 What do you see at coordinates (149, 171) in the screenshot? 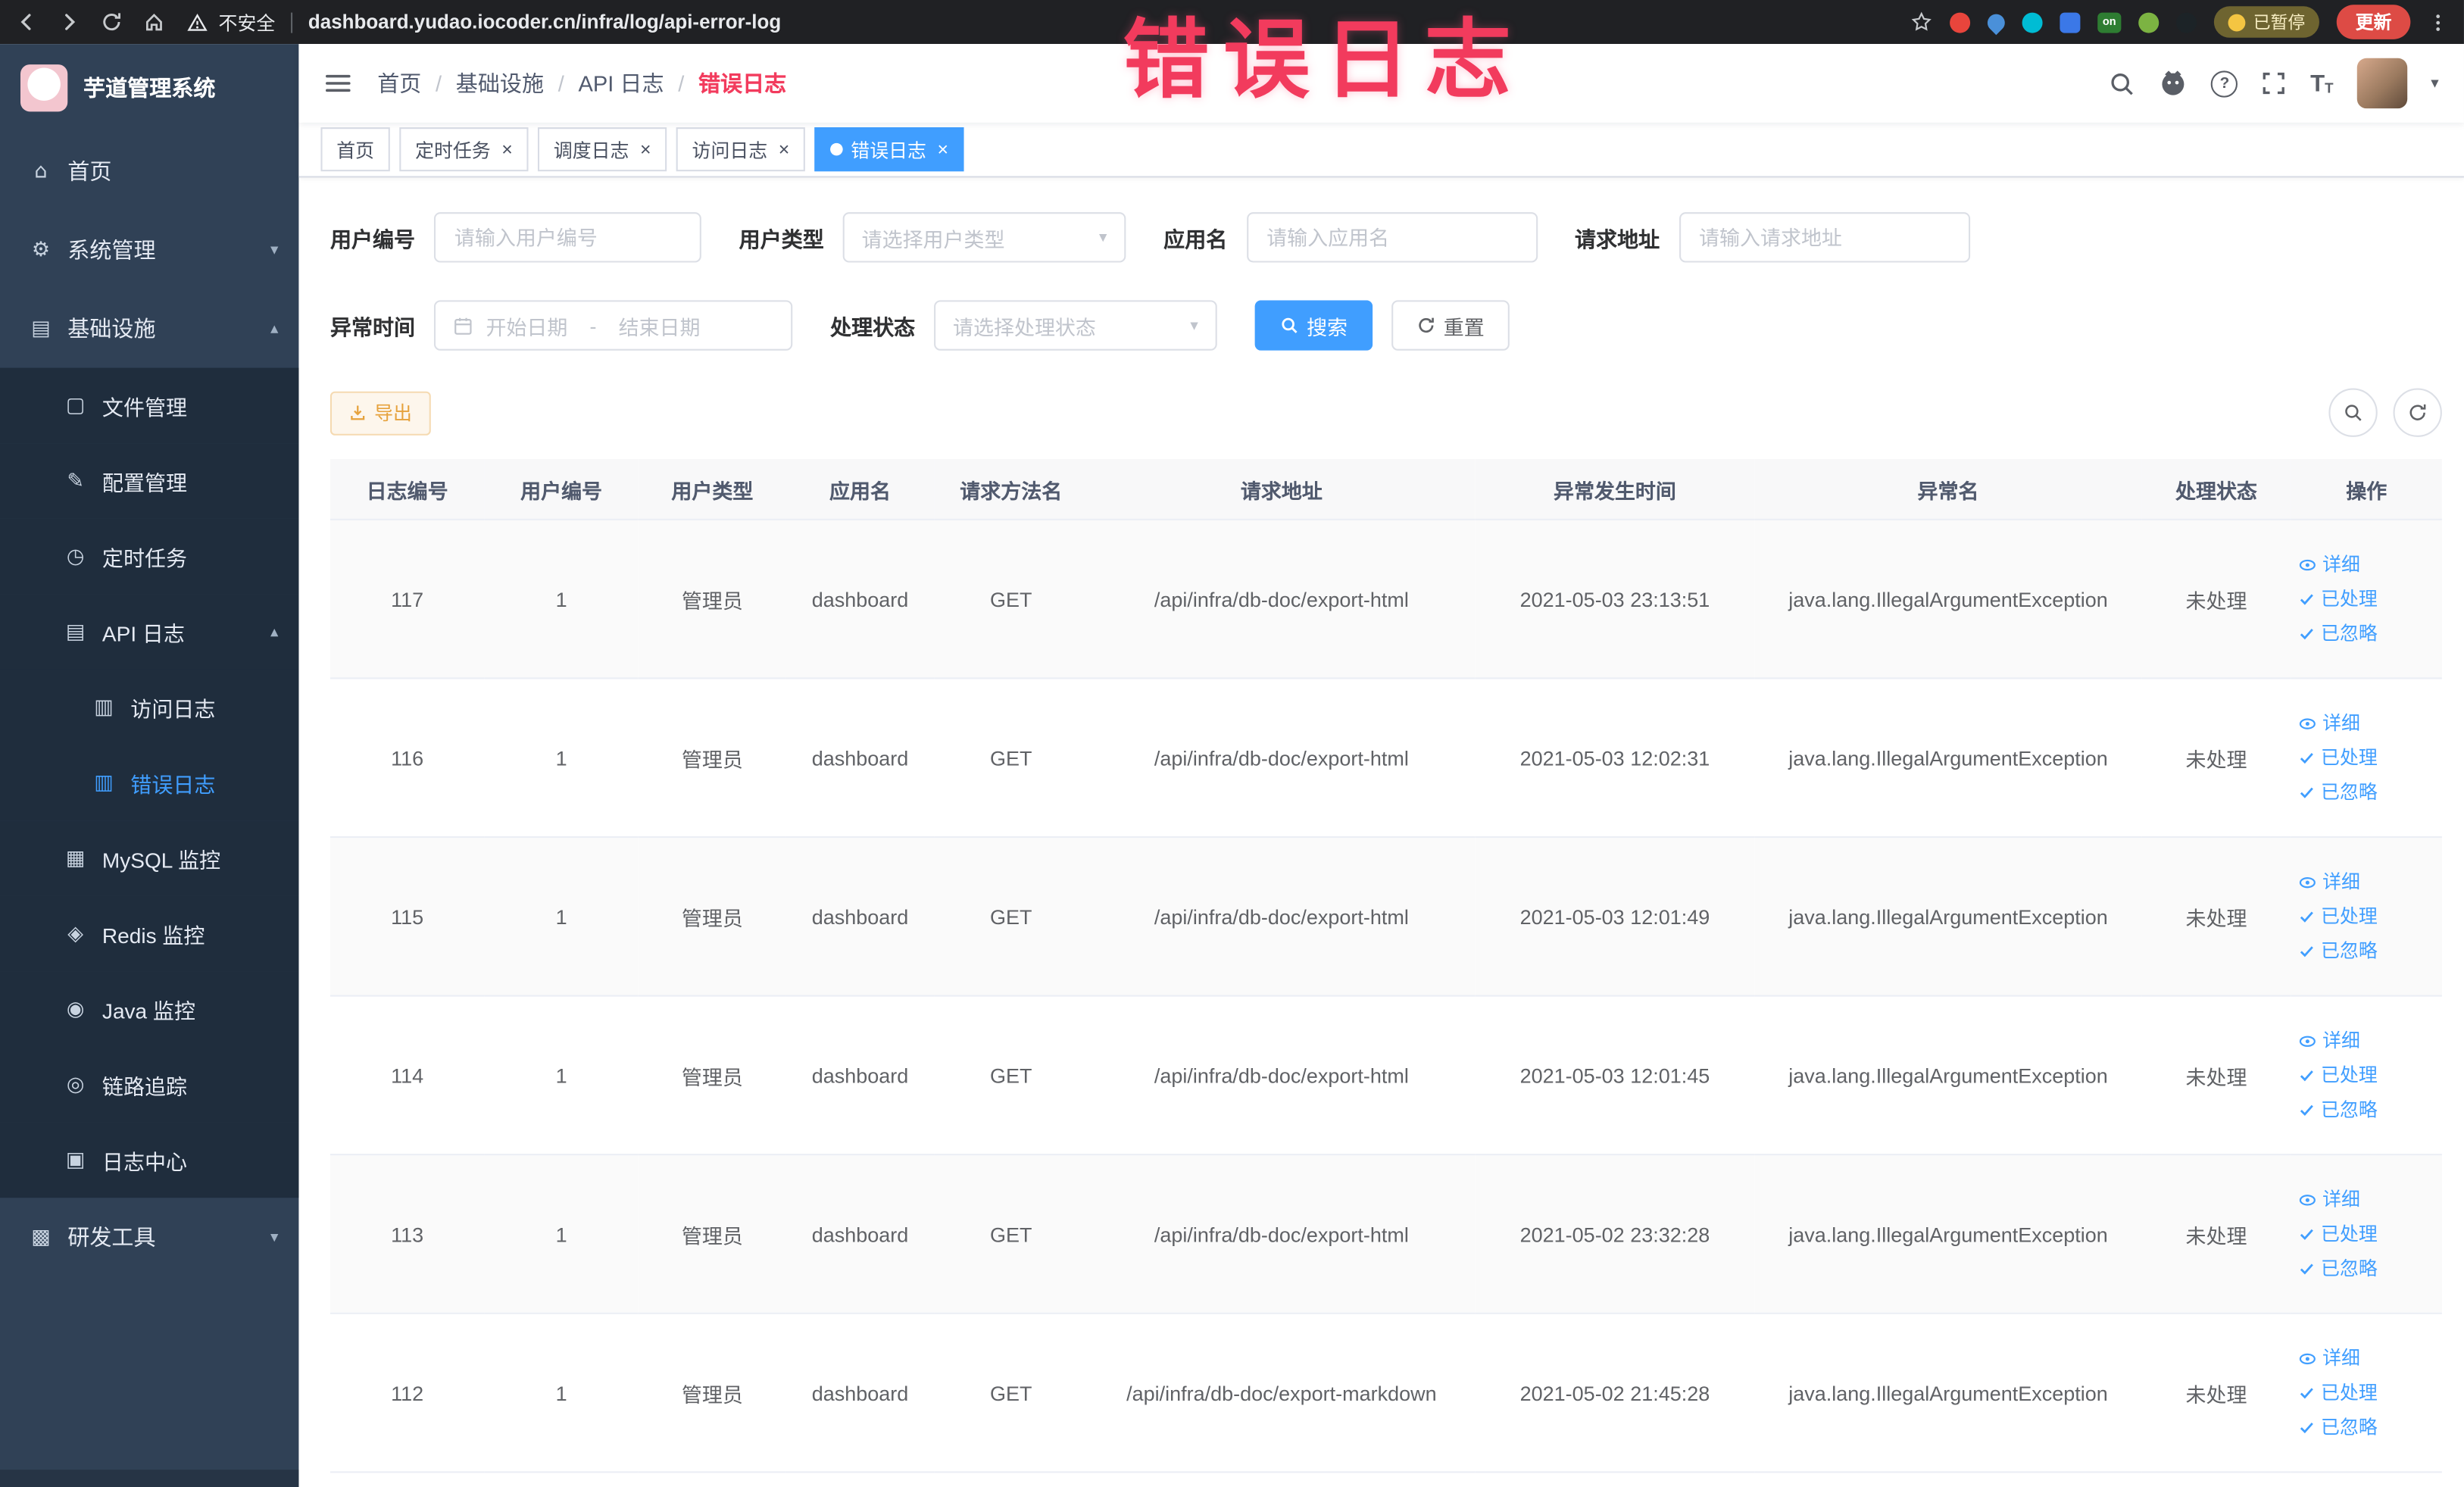
I see `sidebar-item-home: ⌂ 首页` at bounding box center [149, 171].